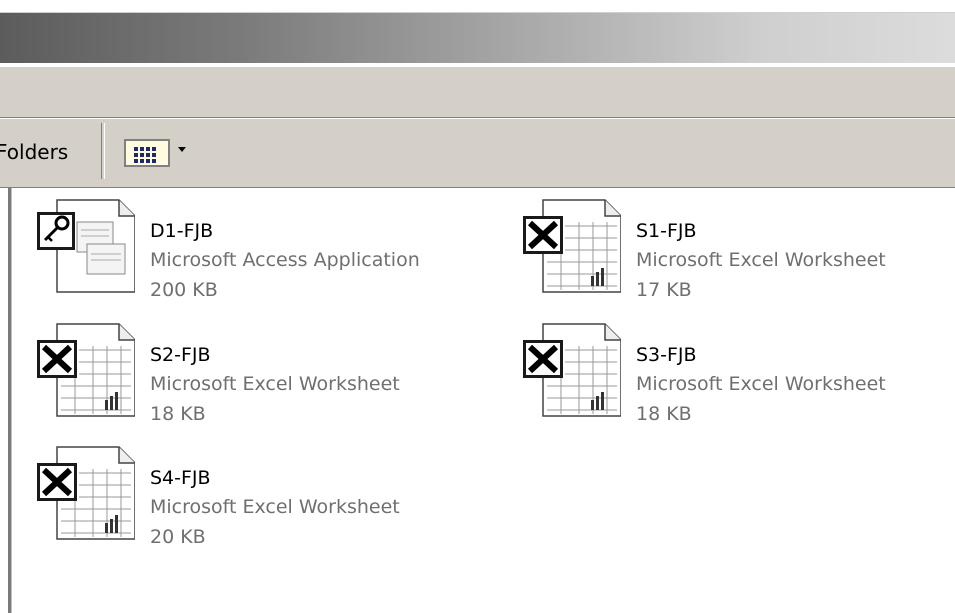  What do you see at coordinates (182, 231) in the screenshot?
I see `file-name: D1-FJB` at bounding box center [182, 231].